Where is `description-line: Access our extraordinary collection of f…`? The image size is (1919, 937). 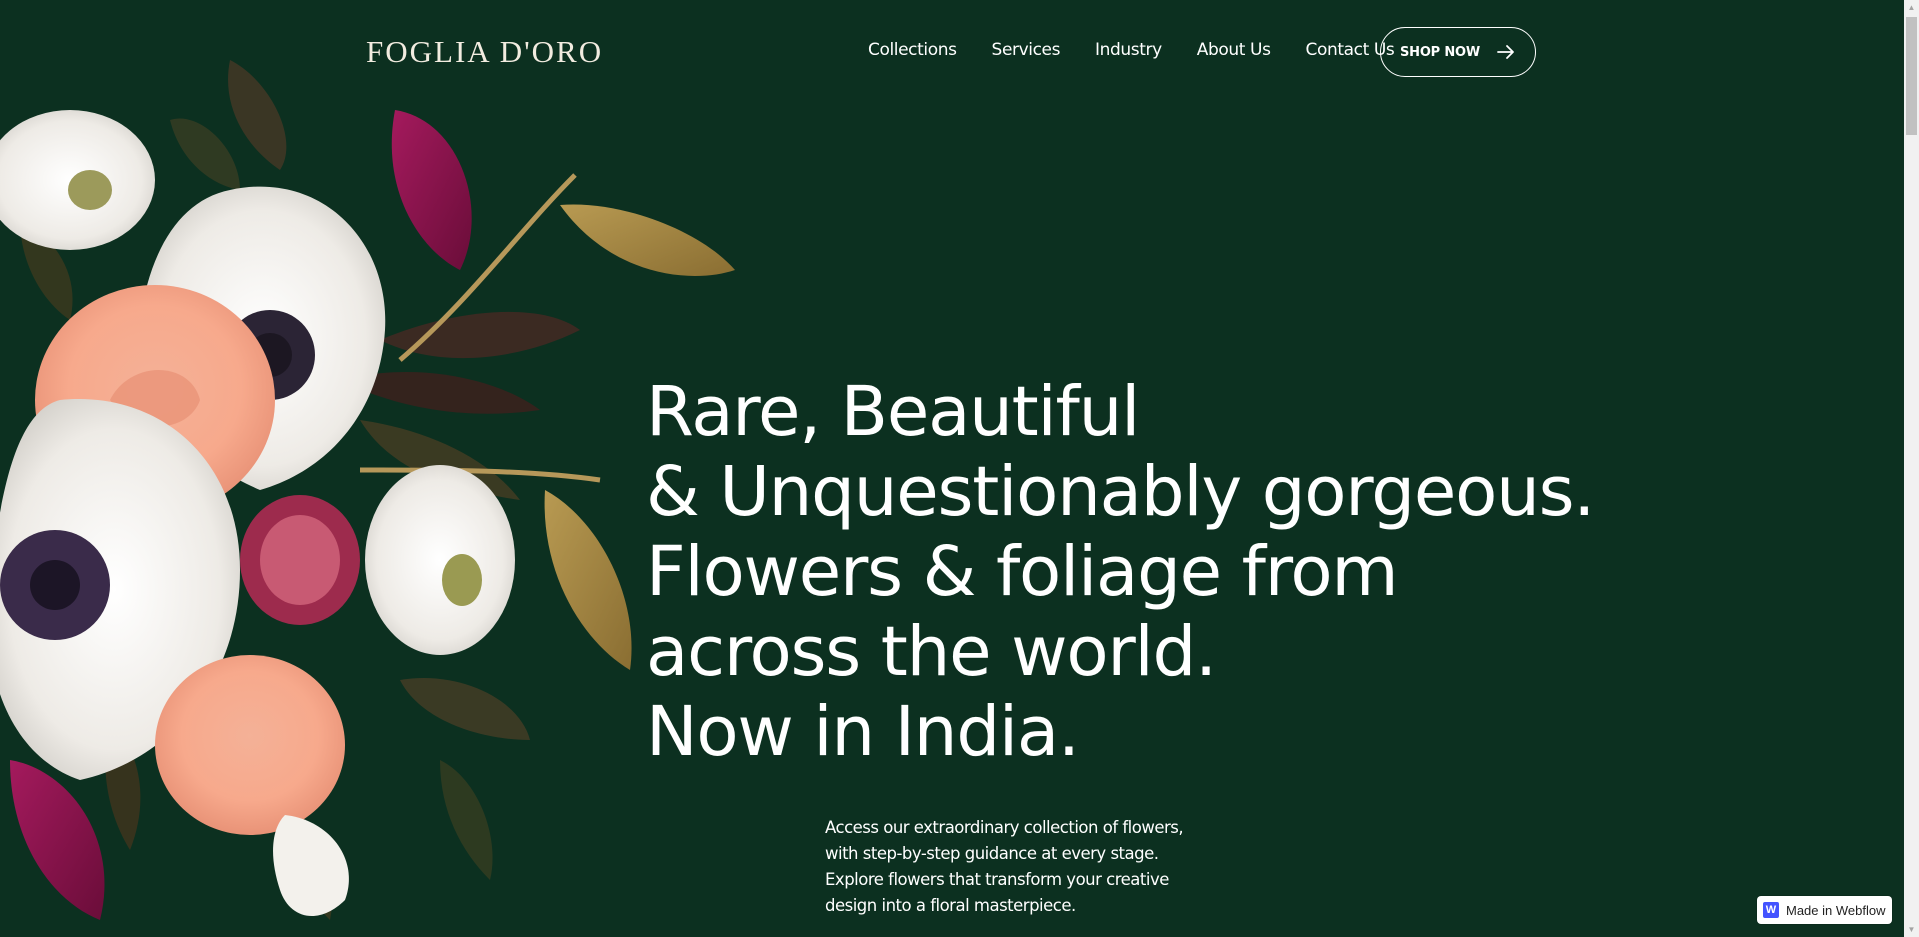 description-line: Access our extraordinary collection of f… is located at coordinates (1004, 827).